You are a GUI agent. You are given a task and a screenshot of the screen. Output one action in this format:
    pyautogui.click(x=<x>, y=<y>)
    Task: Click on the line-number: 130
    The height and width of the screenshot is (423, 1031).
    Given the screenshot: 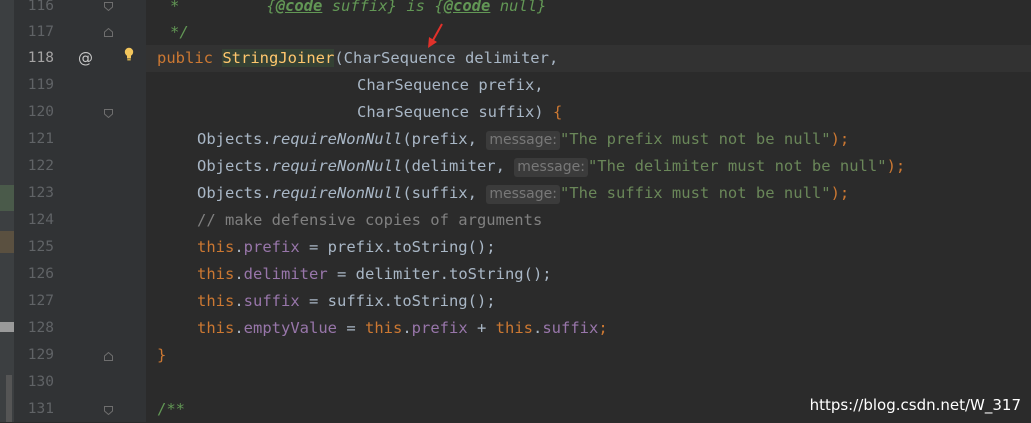 What is the action you would take?
    pyautogui.click(x=40, y=382)
    